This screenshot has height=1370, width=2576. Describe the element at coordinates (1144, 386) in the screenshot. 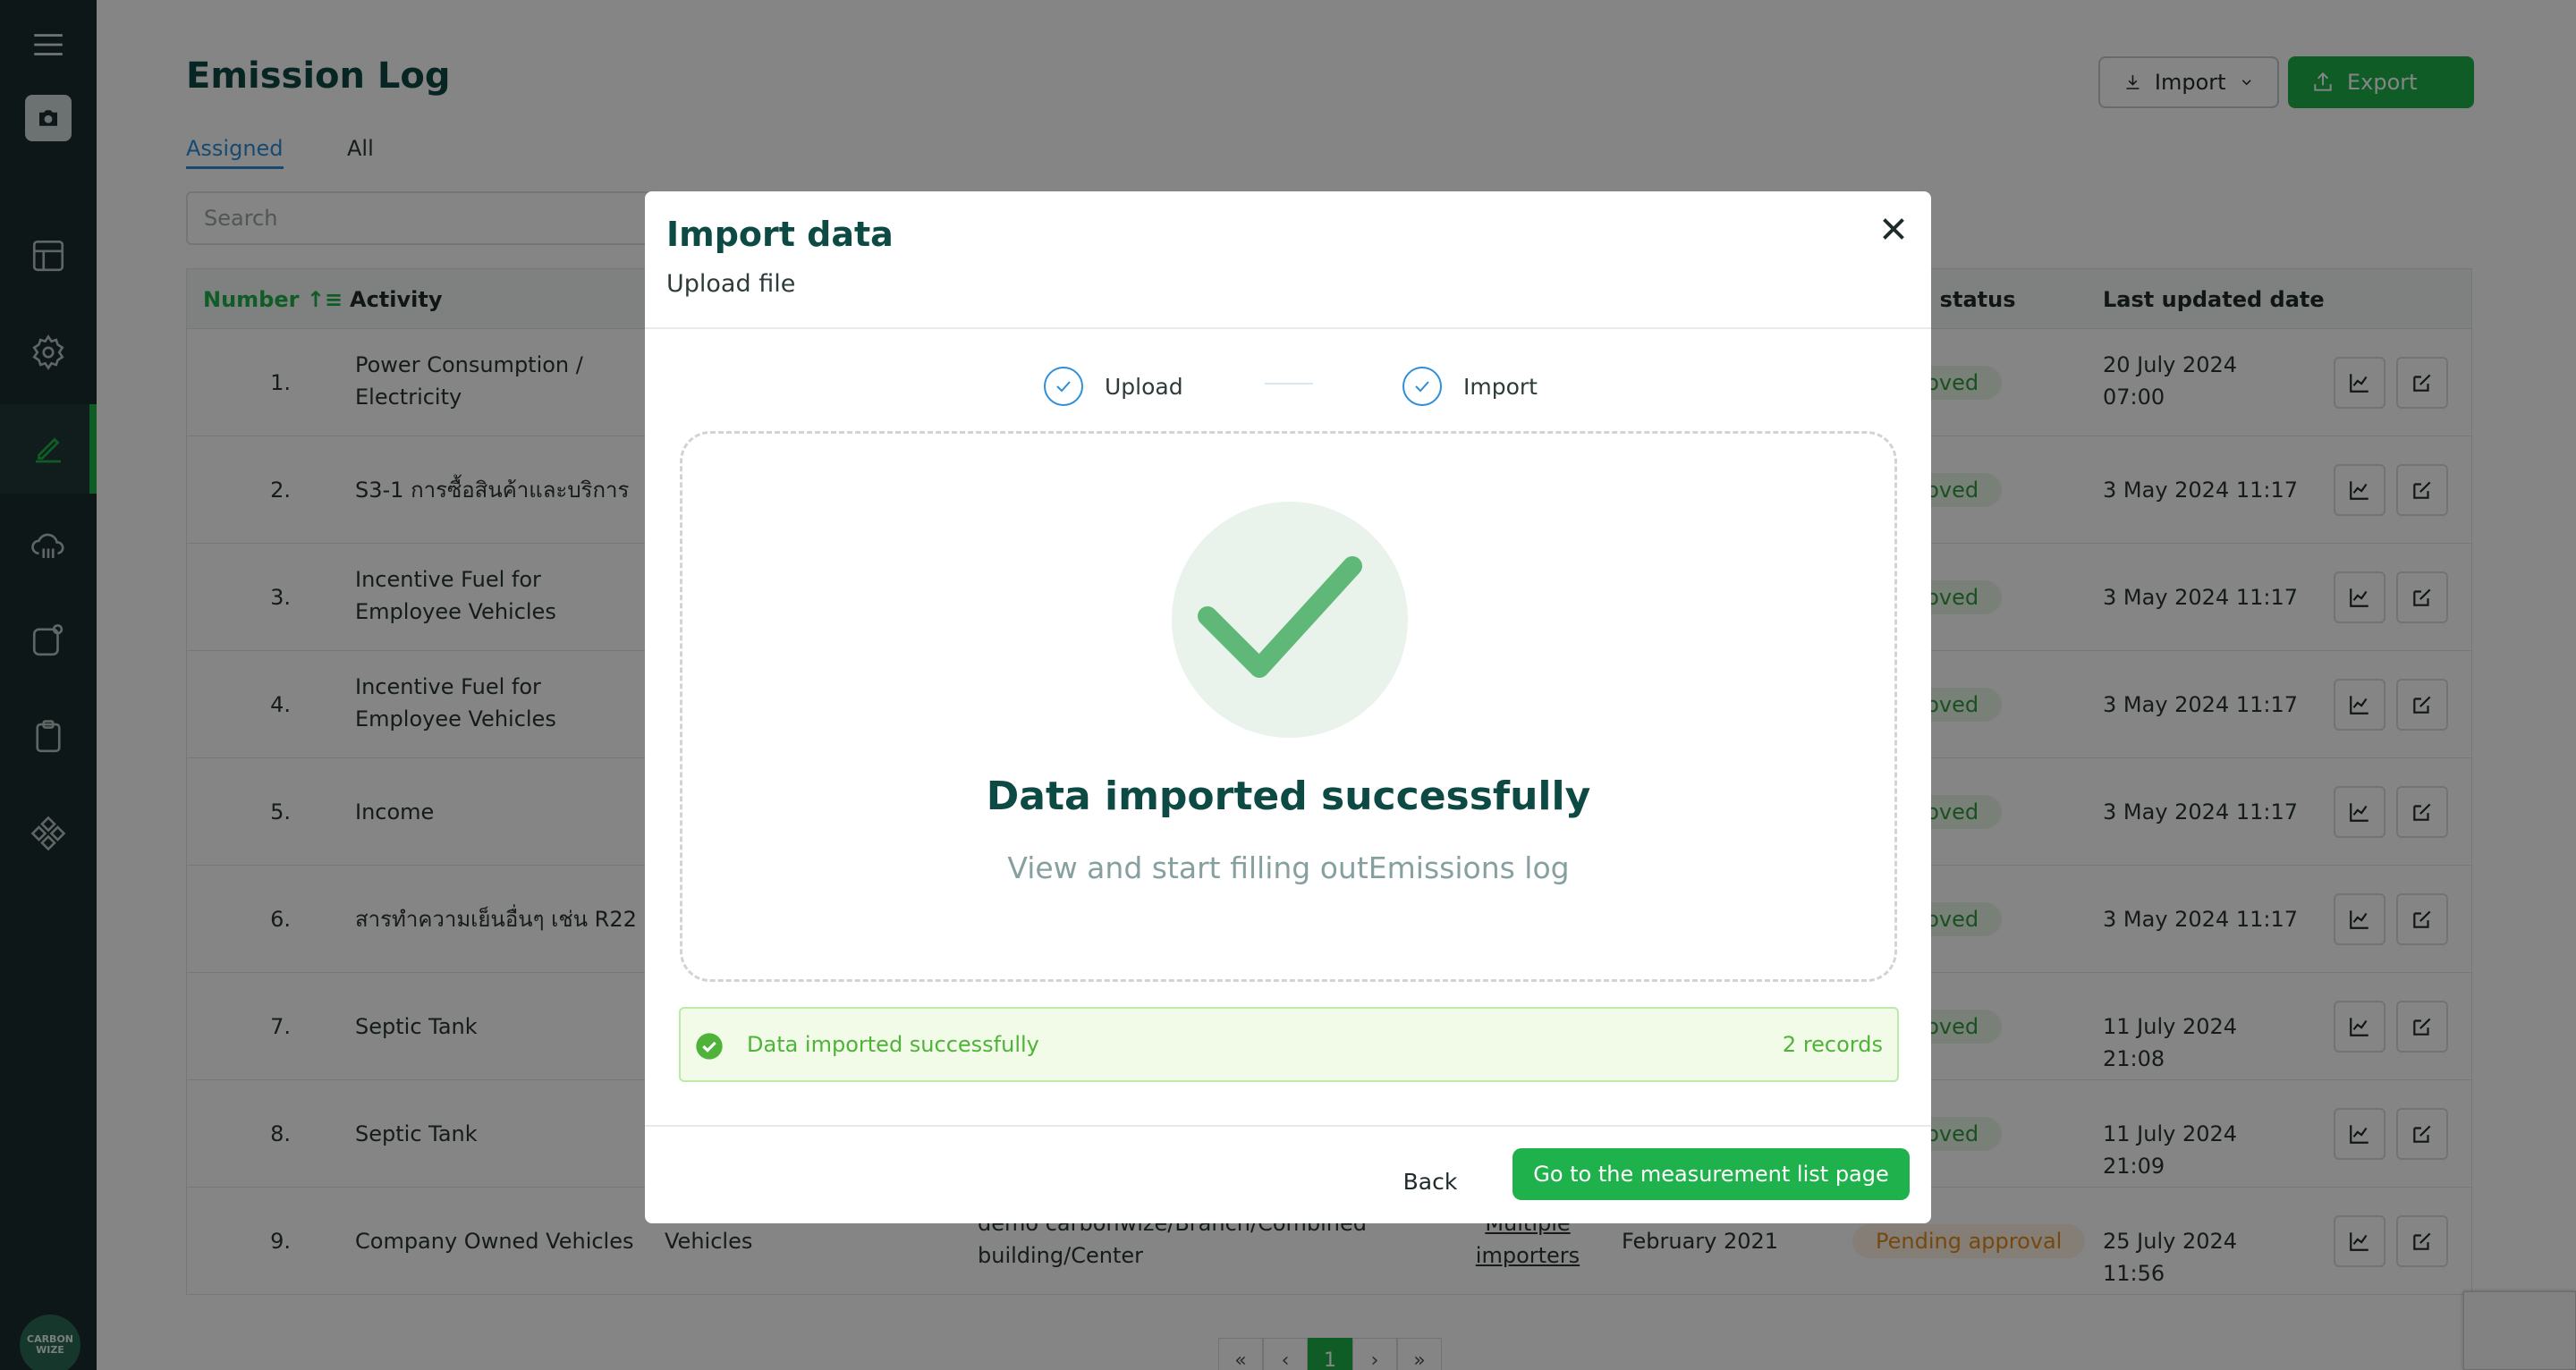

I see `step-label: Upload` at that location.